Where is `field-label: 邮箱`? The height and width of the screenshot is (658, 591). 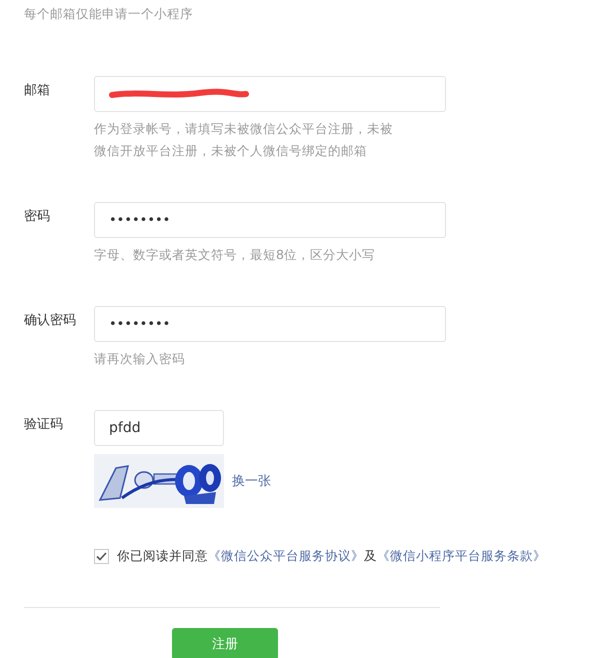
field-label: 邮箱 is located at coordinates (37, 91).